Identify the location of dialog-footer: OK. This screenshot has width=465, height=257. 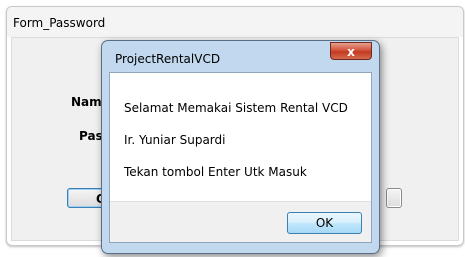
(240, 221).